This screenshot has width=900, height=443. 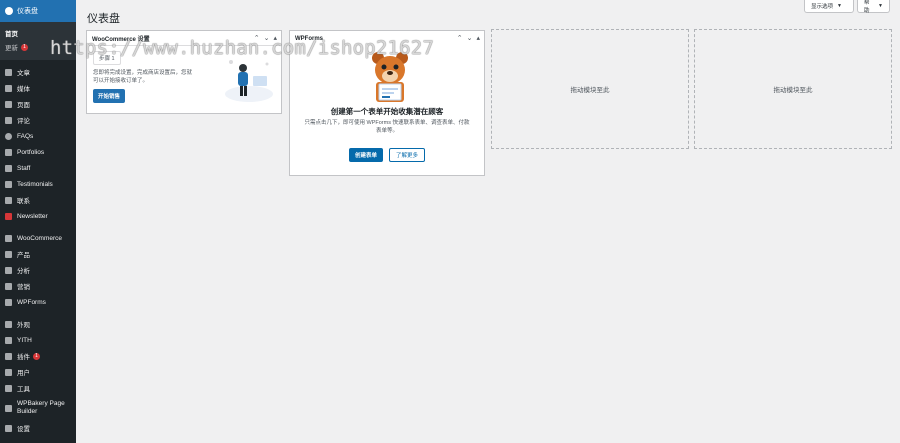 I want to click on sidebar-item-portfolios: Portfolios, so click(x=38, y=152).